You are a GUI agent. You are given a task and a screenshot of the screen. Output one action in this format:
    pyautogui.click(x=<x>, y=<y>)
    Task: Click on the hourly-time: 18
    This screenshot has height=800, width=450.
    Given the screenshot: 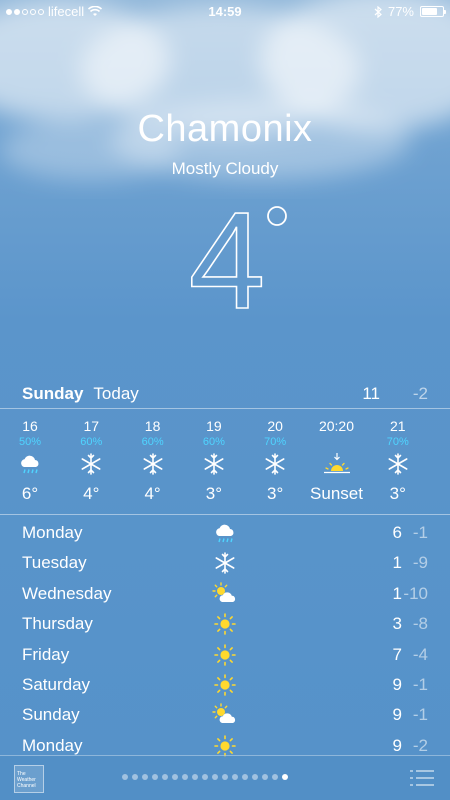 What is the action you would take?
    pyautogui.click(x=152, y=426)
    